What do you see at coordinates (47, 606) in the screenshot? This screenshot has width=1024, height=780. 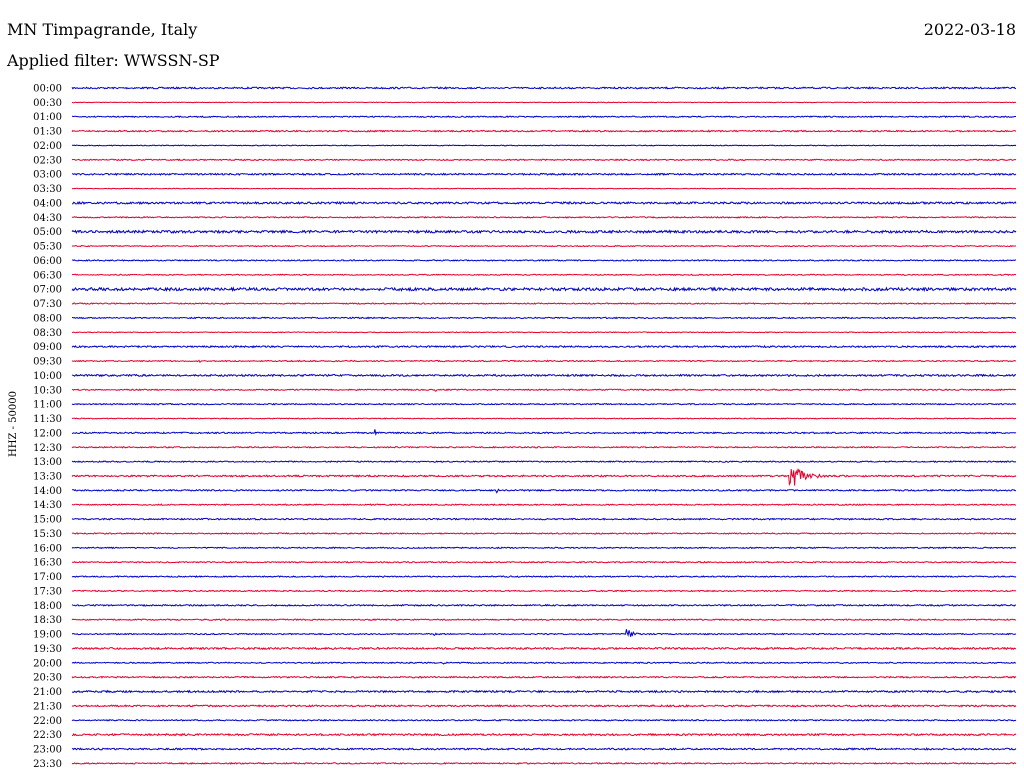 I see `row-time-label: 18:00` at bounding box center [47, 606].